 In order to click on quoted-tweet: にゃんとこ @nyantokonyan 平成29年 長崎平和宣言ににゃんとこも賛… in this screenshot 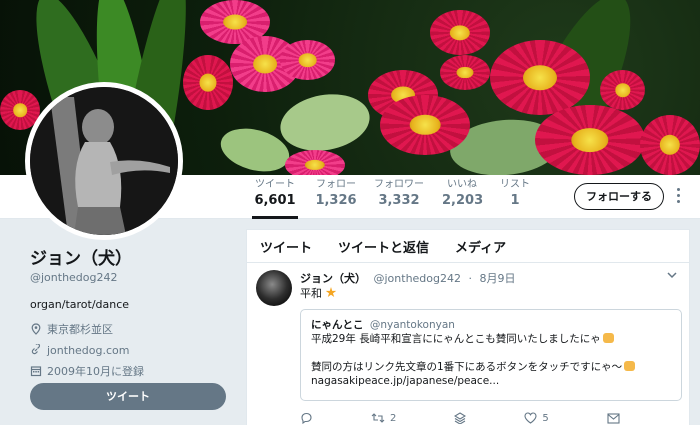, I will do `click(491, 355)`.